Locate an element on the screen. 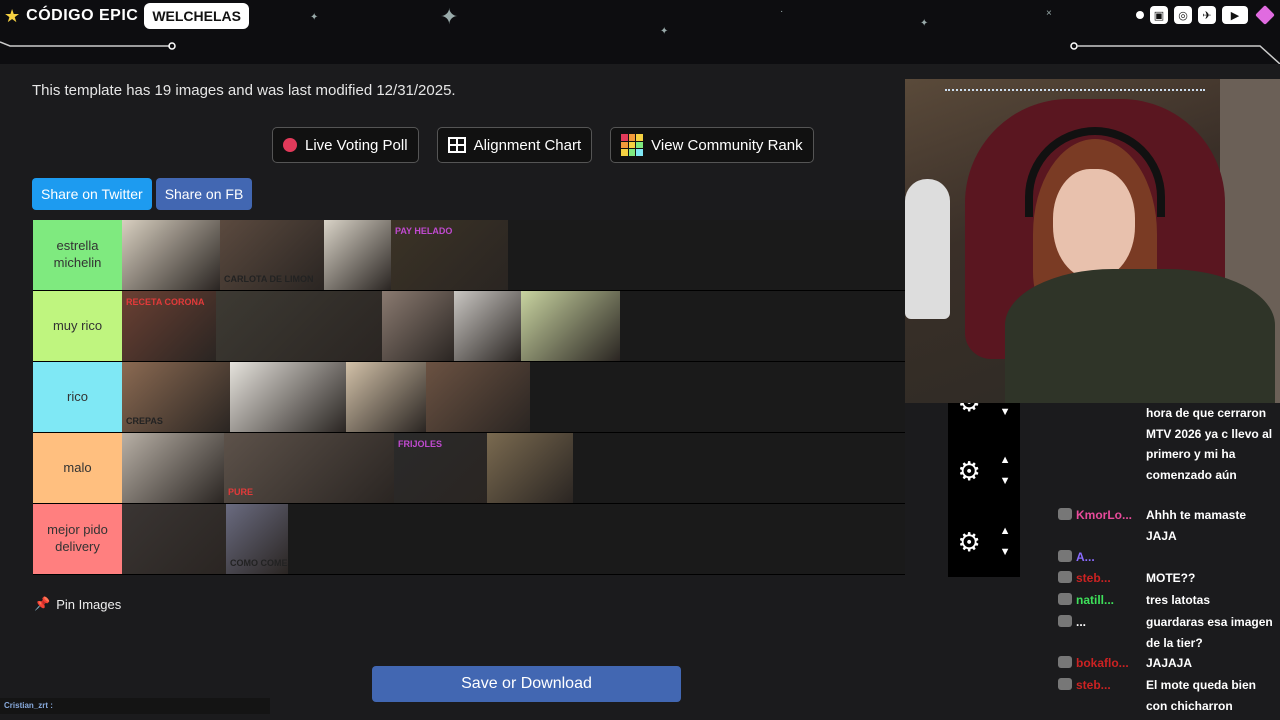 This screenshot has width=1280, height=720. tier-label: muy rico is located at coordinates (77, 326).